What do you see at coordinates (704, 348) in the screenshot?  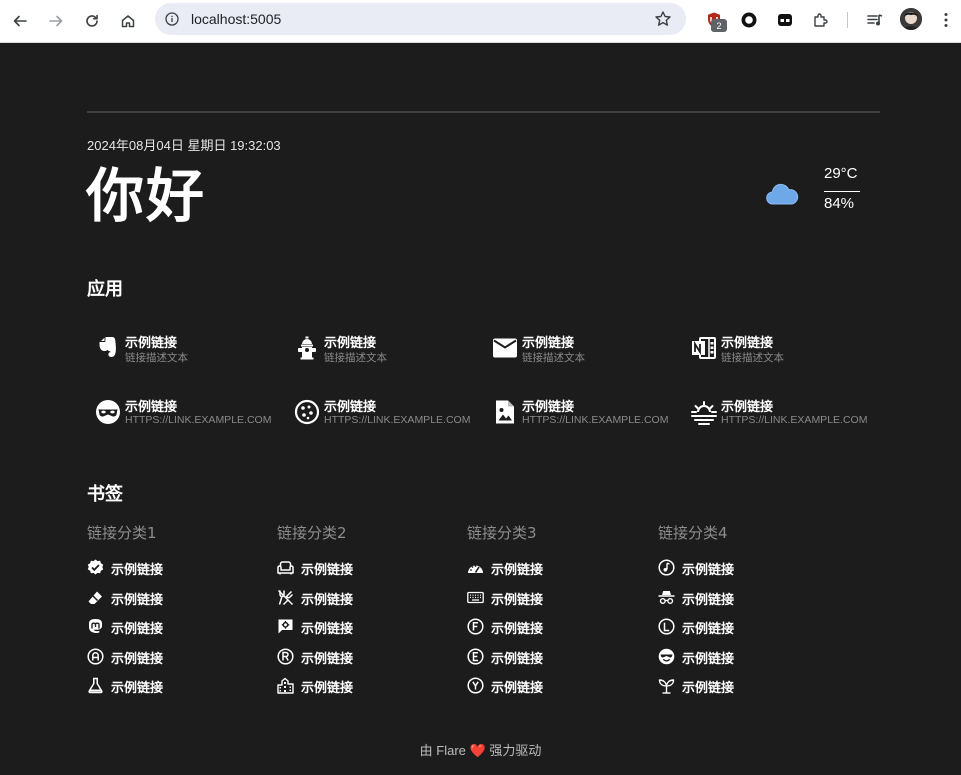 I see `onenote-icon` at bounding box center [704, 348].